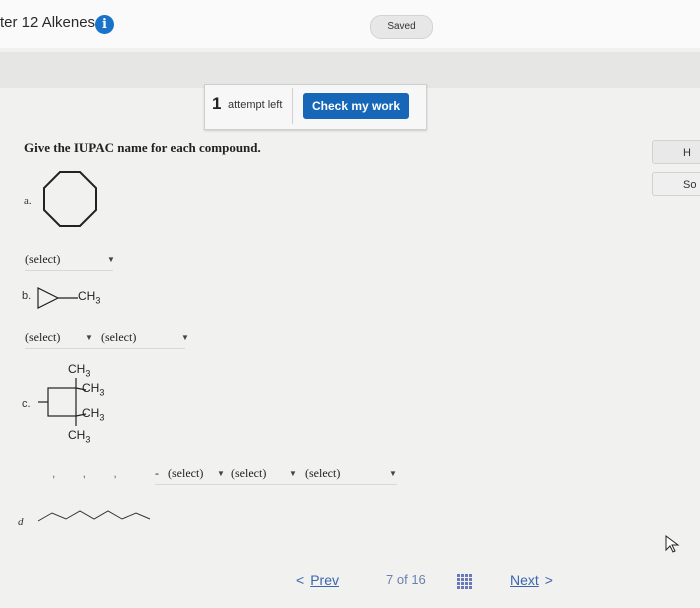 Image resolution: width=700 pixels, height=608 pixels. Describe the element at coordinates (28, 201) in the screenshot. I see `part-a-label: a.` at that location.